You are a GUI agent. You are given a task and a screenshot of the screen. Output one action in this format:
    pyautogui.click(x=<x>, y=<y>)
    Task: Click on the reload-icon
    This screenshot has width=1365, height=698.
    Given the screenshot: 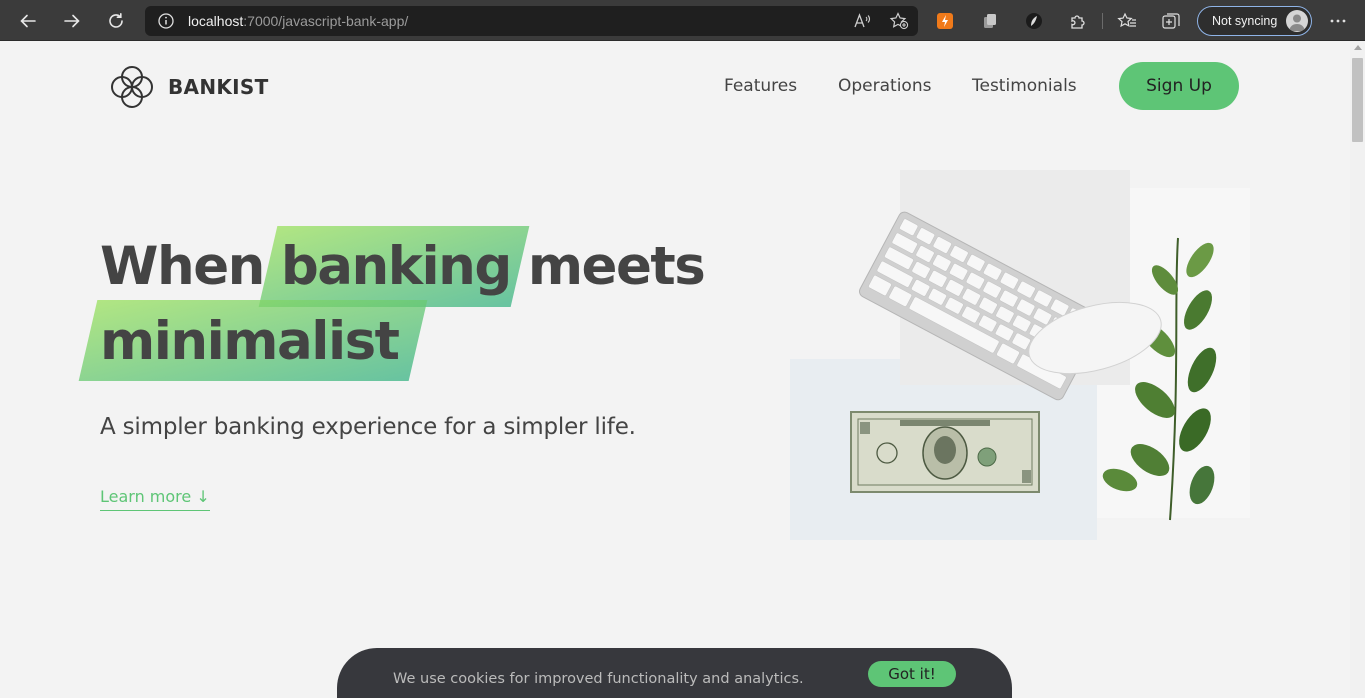 What is the action you would take?
    pyautogui.click(x=116, y=20)
    